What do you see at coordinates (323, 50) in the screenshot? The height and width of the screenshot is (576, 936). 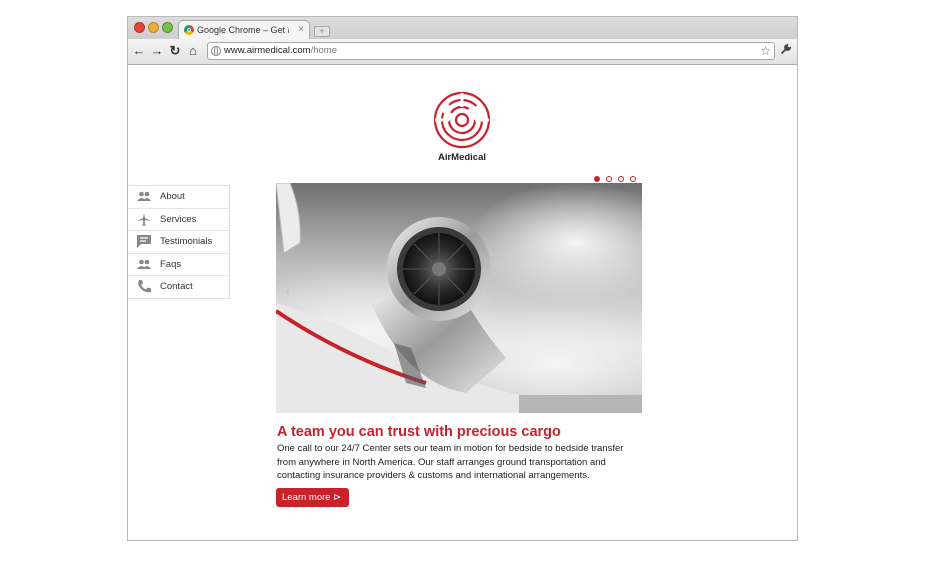 I see `url-path: /home` at bounding box center [323, 50].